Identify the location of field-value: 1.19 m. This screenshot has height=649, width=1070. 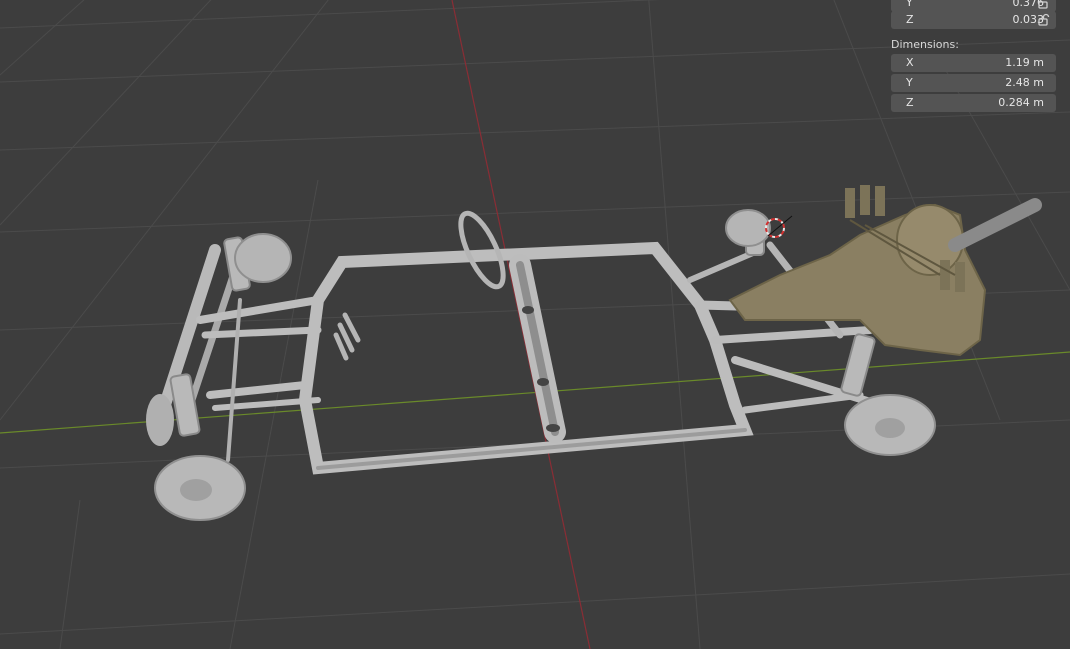
(1024, 62).